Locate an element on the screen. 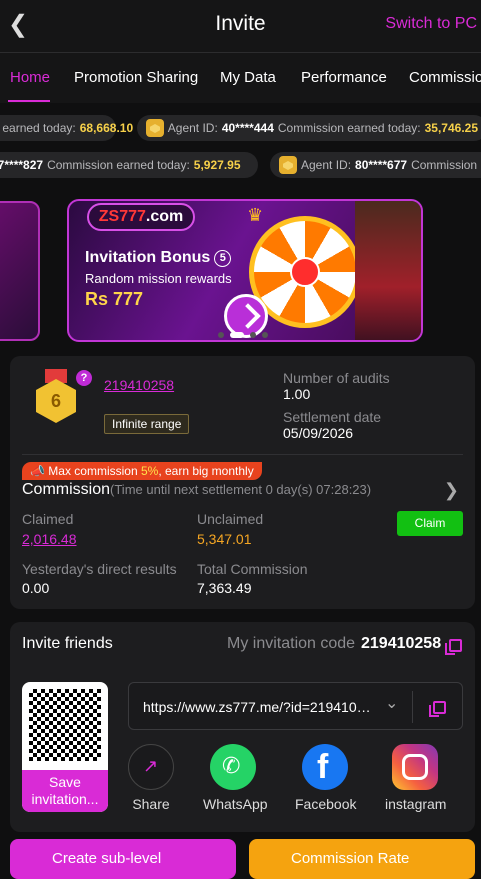 The image size is (481, 879). invitation-code: 219410258 is located at coordinates (401, 643).